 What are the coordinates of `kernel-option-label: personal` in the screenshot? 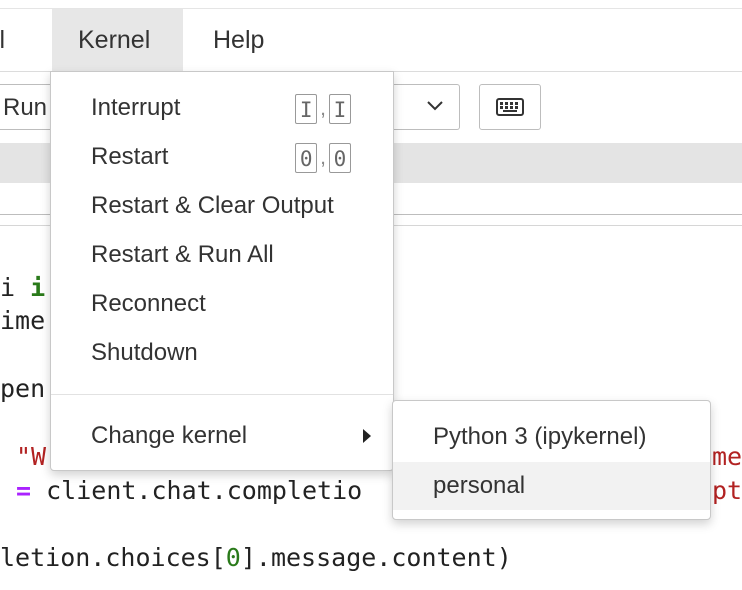 It's located at (479, 485).